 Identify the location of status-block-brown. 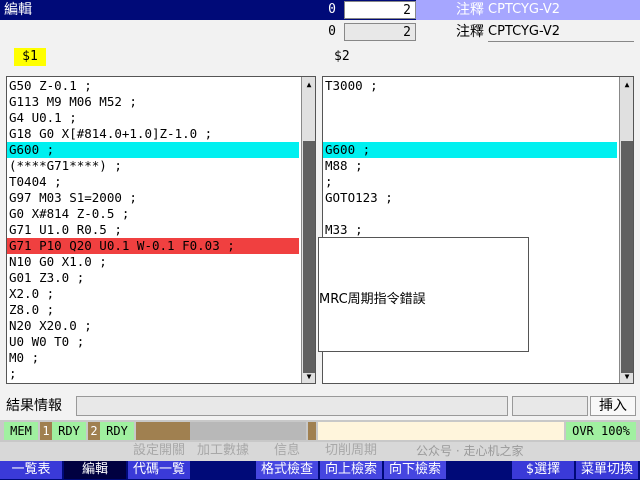
(163, 431).